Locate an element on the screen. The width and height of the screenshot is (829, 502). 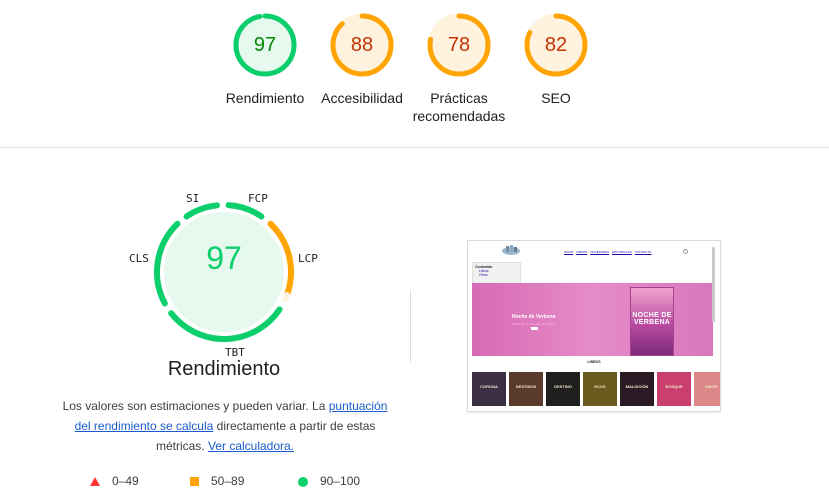
book-cover: ECOS is located at coordinates (600, 389).